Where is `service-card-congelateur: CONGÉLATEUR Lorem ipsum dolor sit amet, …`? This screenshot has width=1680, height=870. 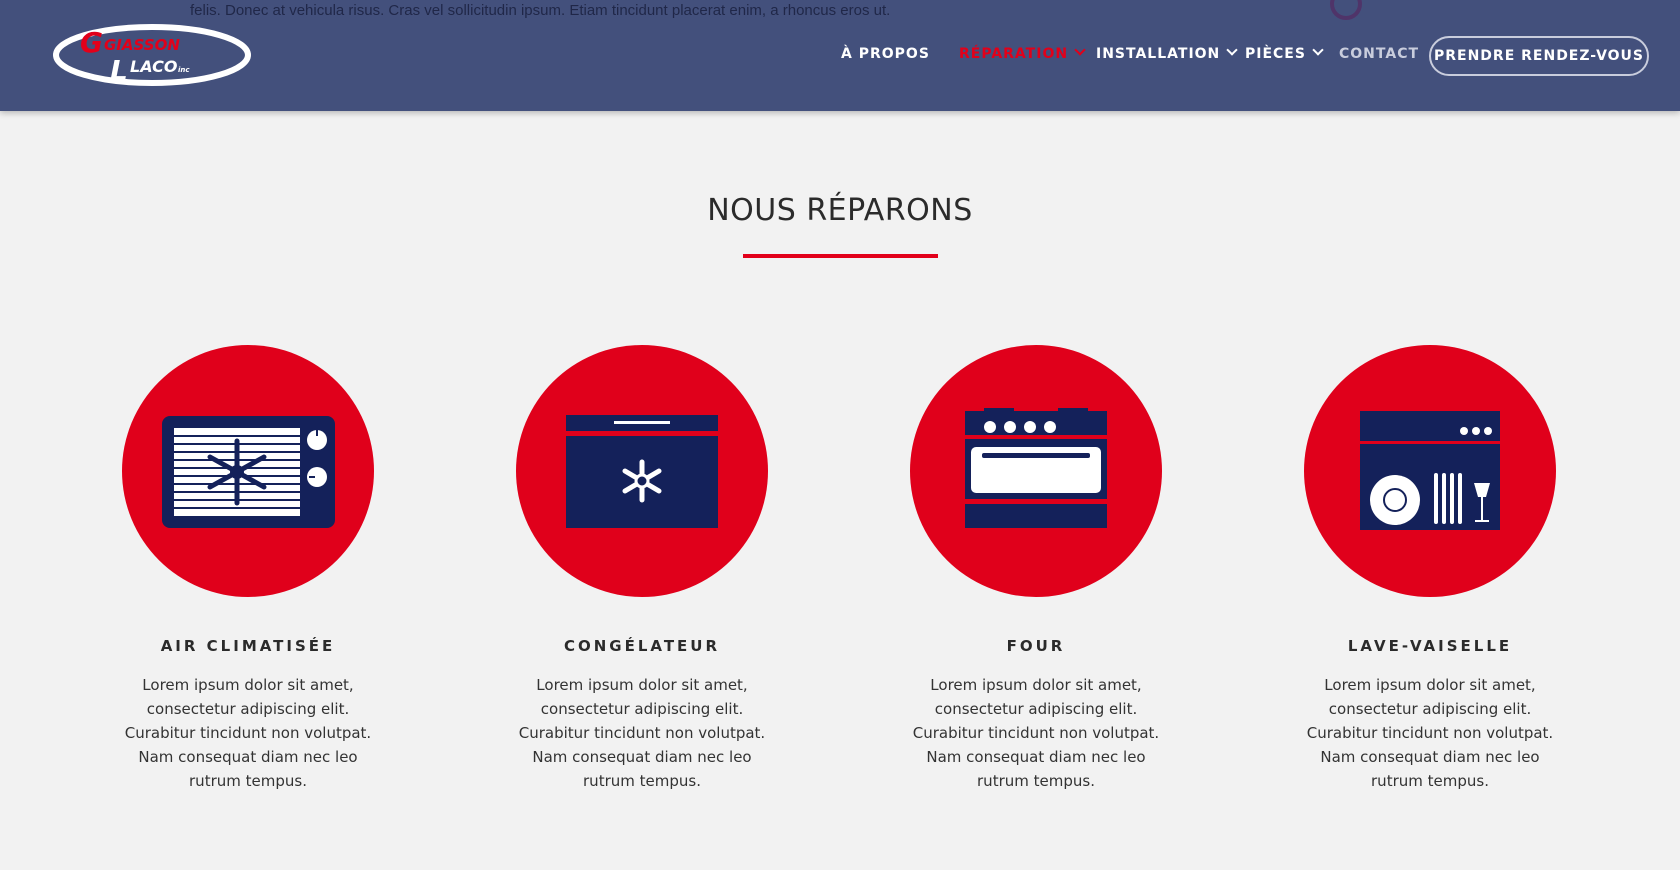
service-card-congelateur: CONGÉLATEUR Lorem ipsum dolor sit amet, … is located at coordinates (642, 569).